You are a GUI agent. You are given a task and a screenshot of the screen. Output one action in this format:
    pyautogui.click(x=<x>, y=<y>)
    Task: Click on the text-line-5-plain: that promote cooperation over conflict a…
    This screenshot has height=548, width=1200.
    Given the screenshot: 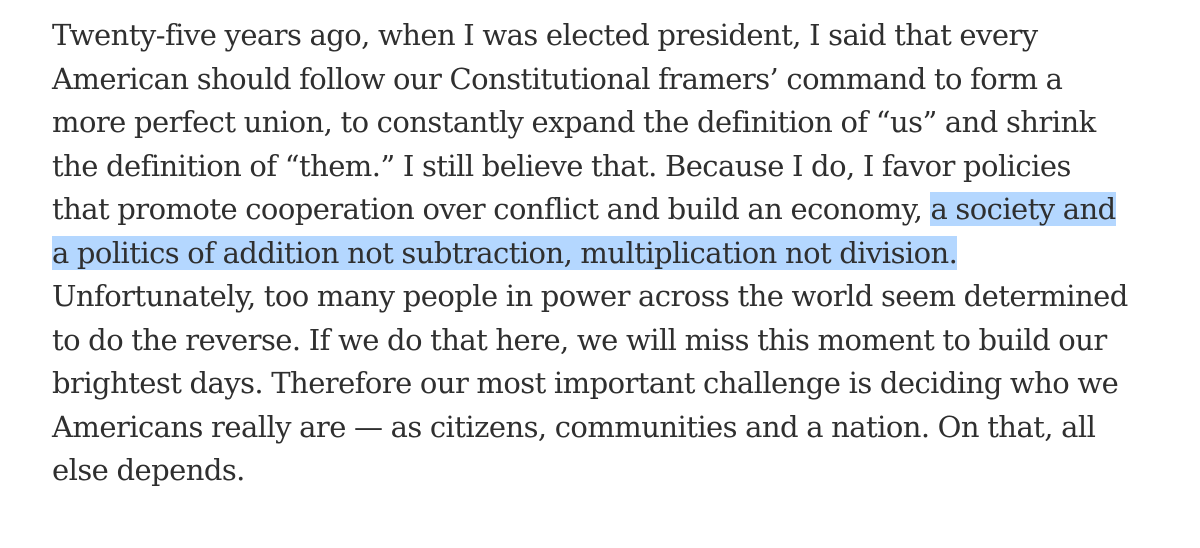 What is the action you would take?
    pyautogui.click(x=491, y=209)
    